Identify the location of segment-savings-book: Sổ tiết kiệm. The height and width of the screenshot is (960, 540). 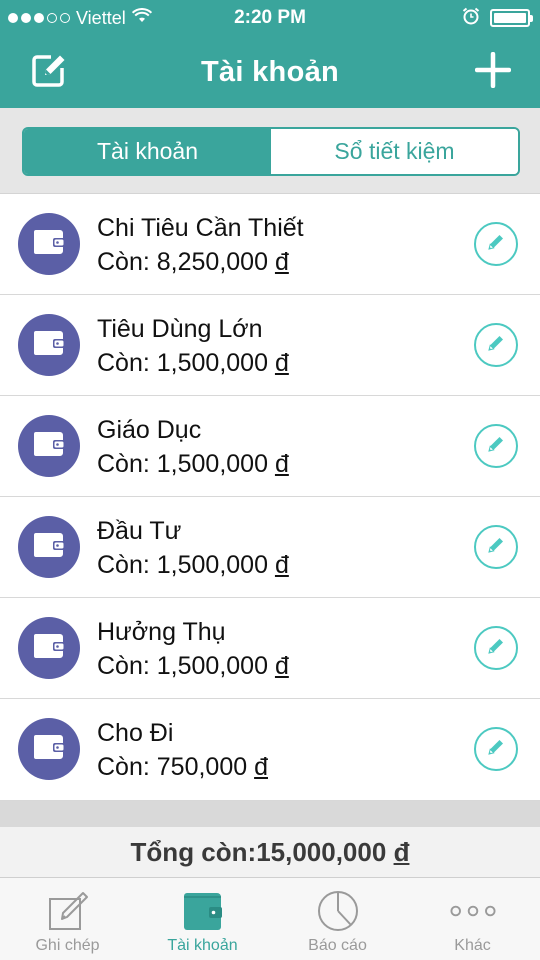
(394, 151).